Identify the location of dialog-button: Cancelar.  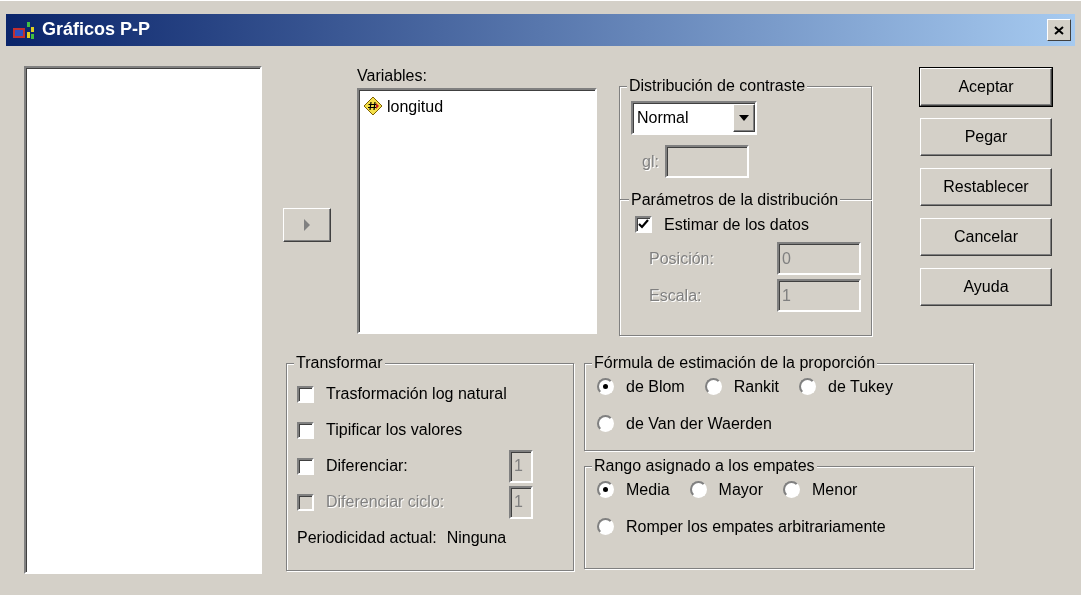
(986, 237).